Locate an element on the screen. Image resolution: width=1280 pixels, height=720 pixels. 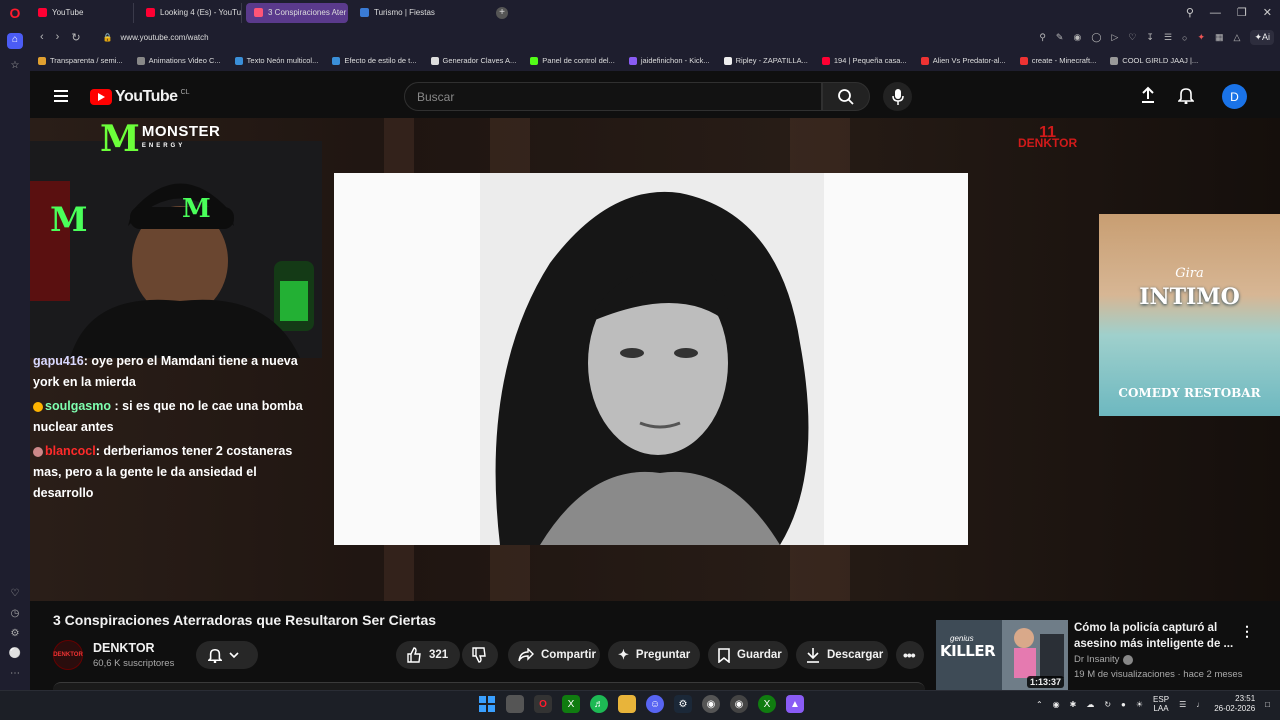
more-actions-button: ••• is located at coordinates (910, 655).